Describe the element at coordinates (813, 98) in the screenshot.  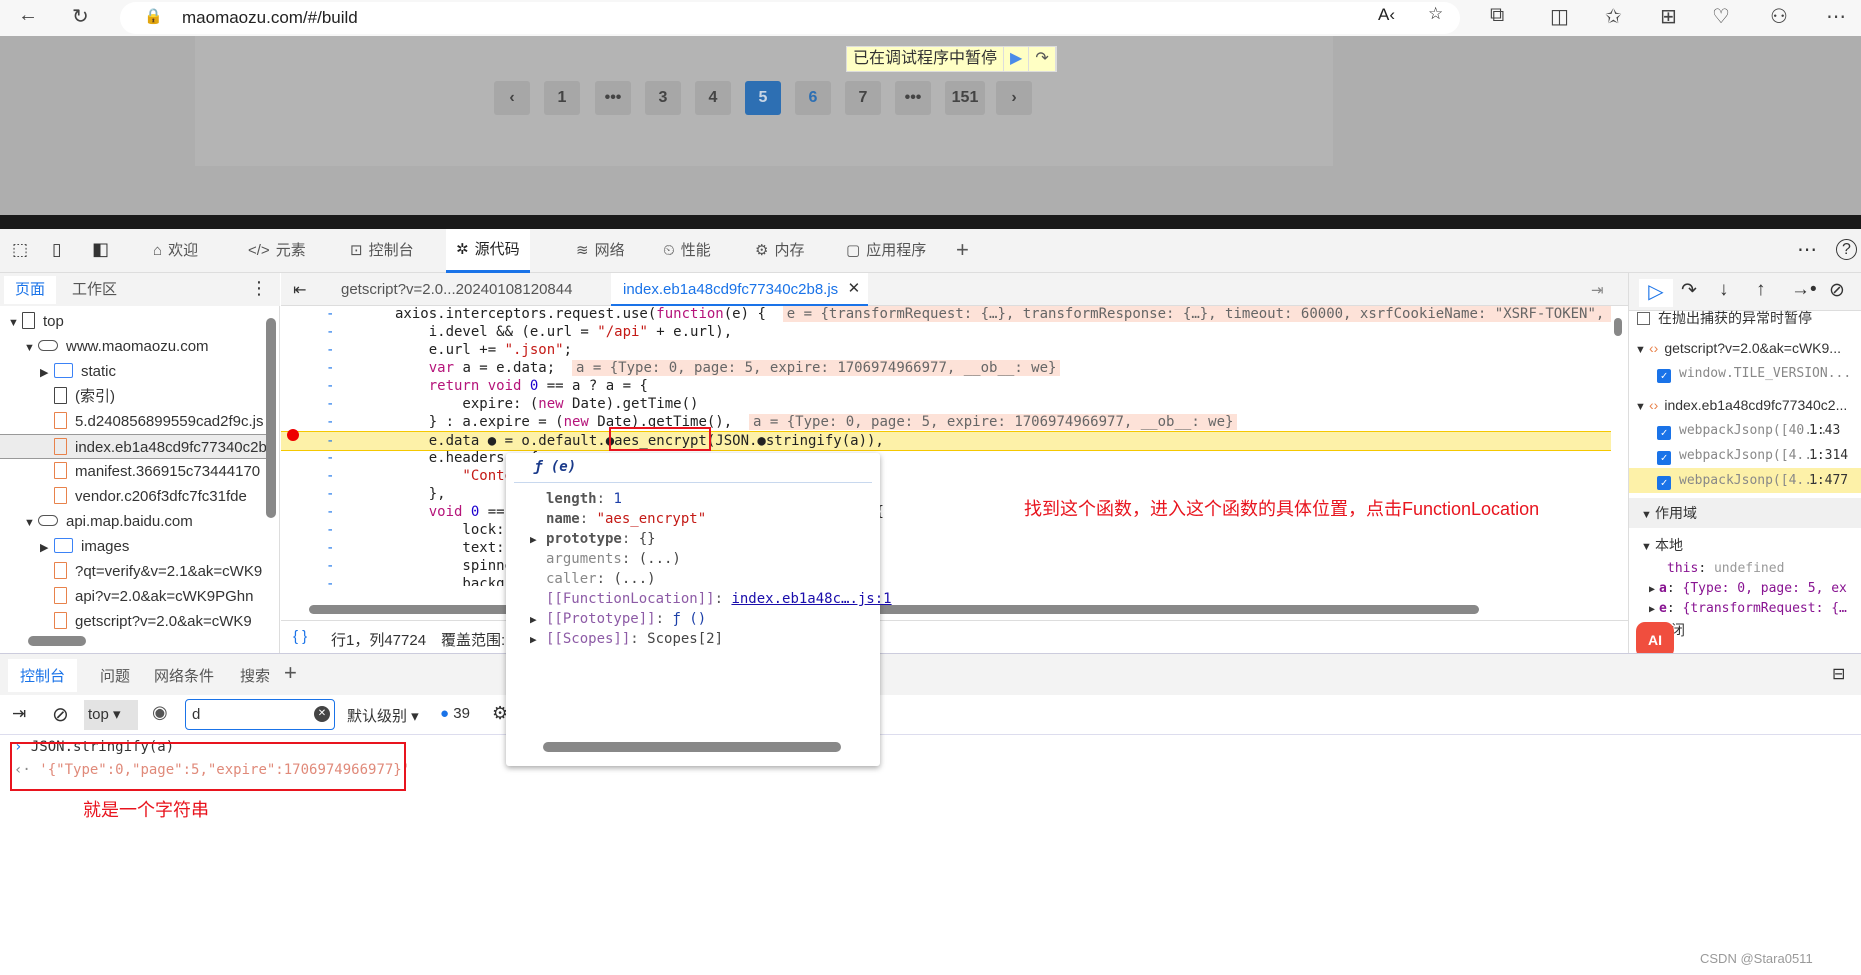
I see `pagination-item: 6` at that location.